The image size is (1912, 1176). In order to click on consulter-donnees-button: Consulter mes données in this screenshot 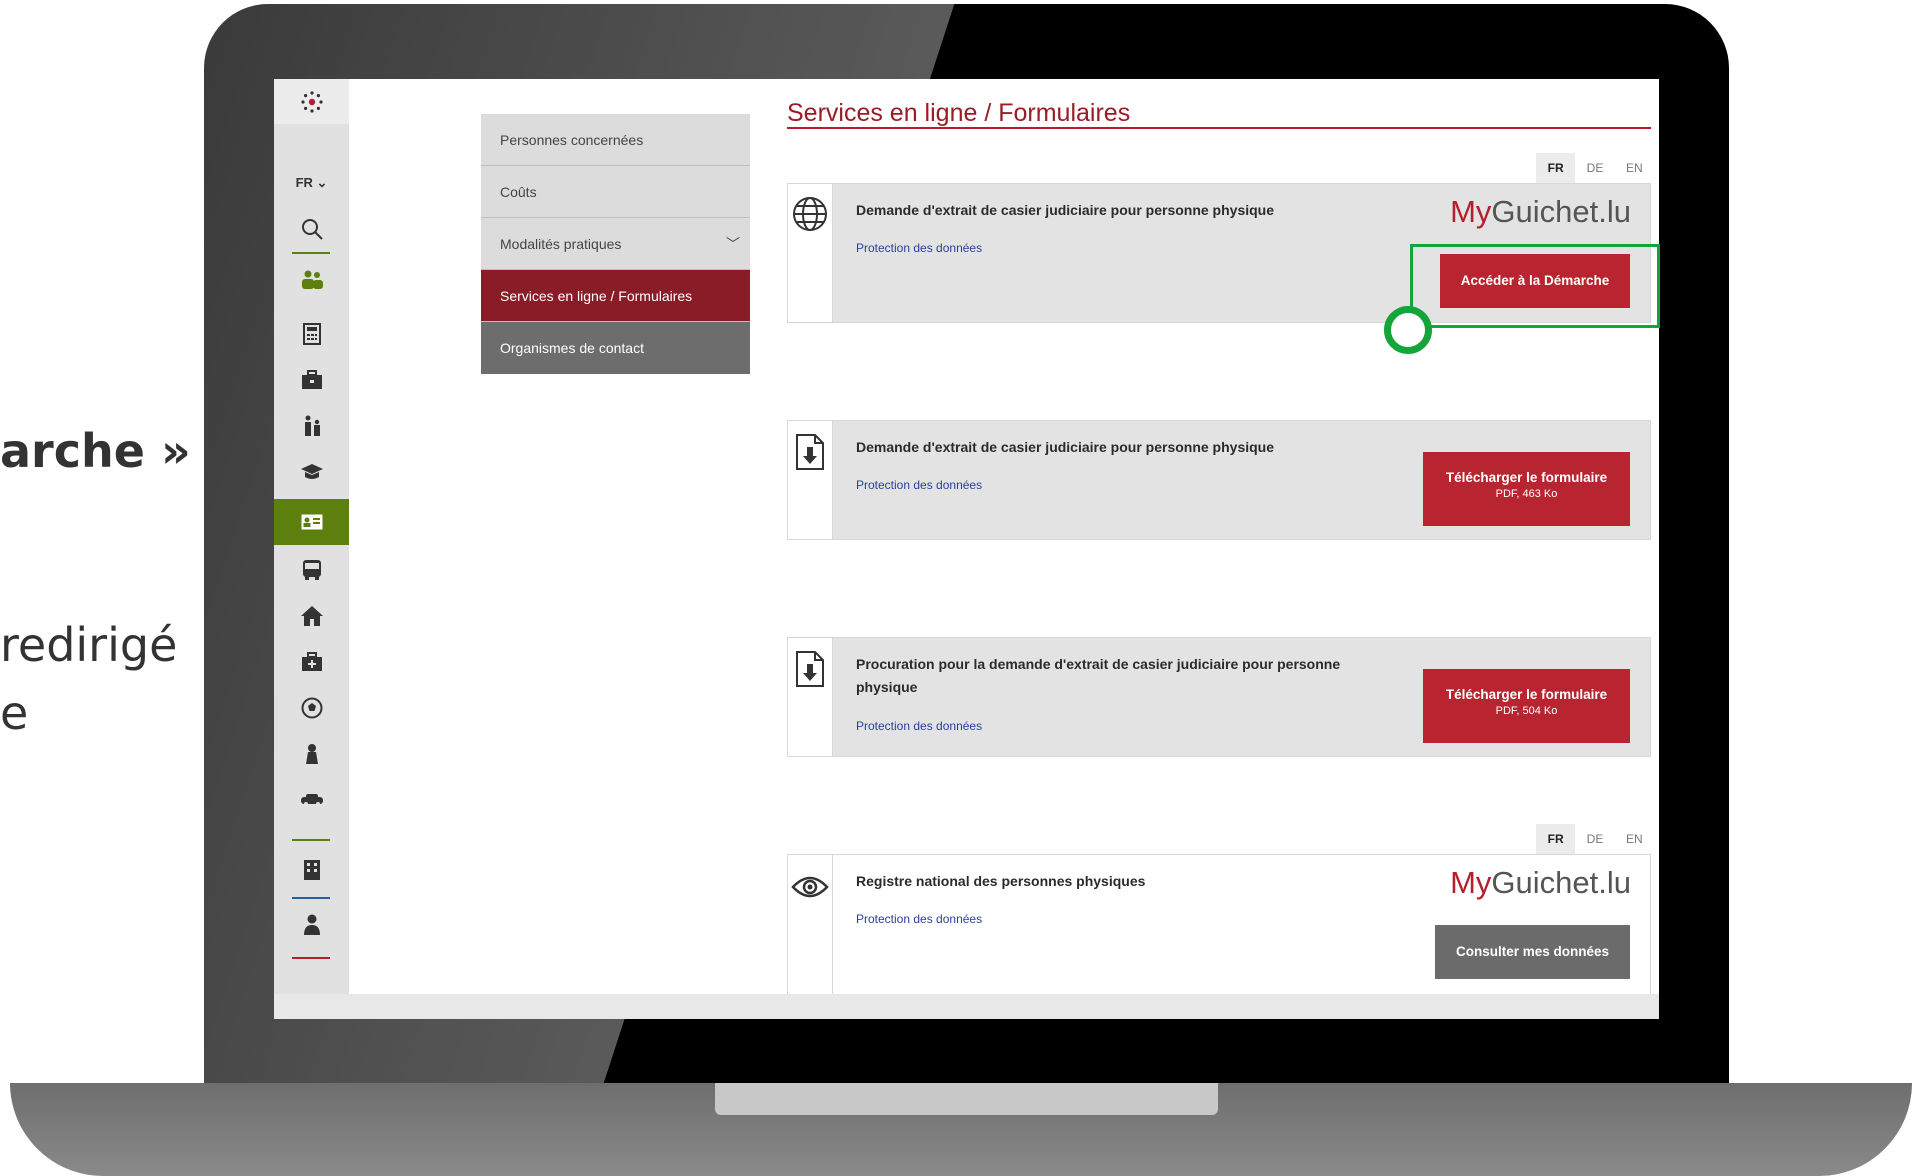, I will do `click(1532, 952)`.